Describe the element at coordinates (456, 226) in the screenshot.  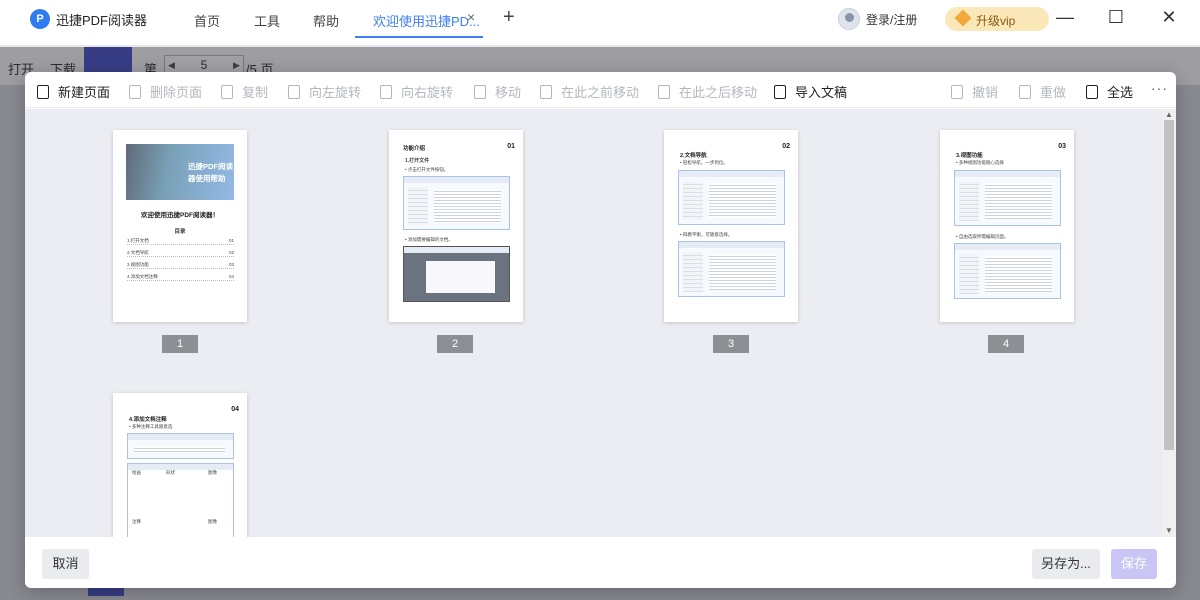
I see `page-thumbnail-2: 功能介绍 01 1.打开文件 • 点击打开文件按钮。 • 添加需要编辑的文档。` at that location.